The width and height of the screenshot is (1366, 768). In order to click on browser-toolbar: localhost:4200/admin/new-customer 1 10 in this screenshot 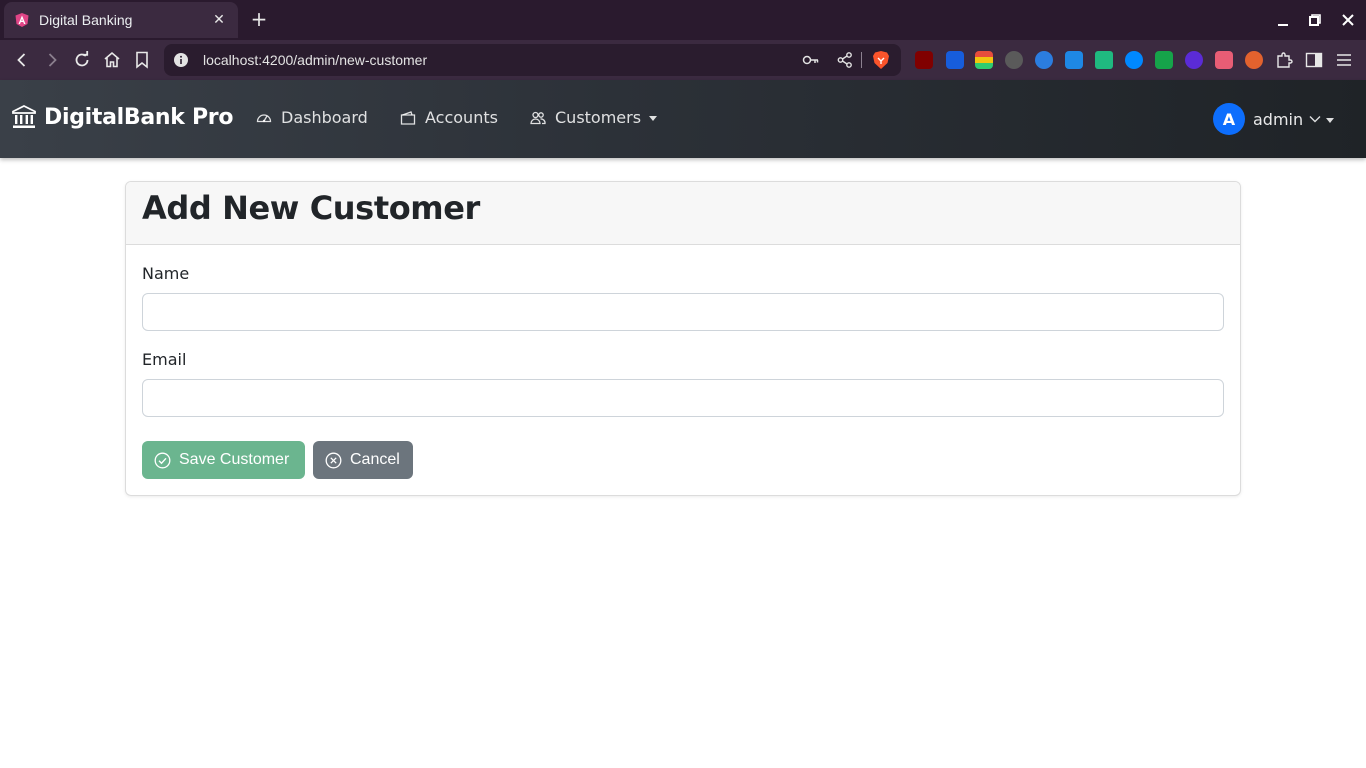, I will do `click(683, 76)`.